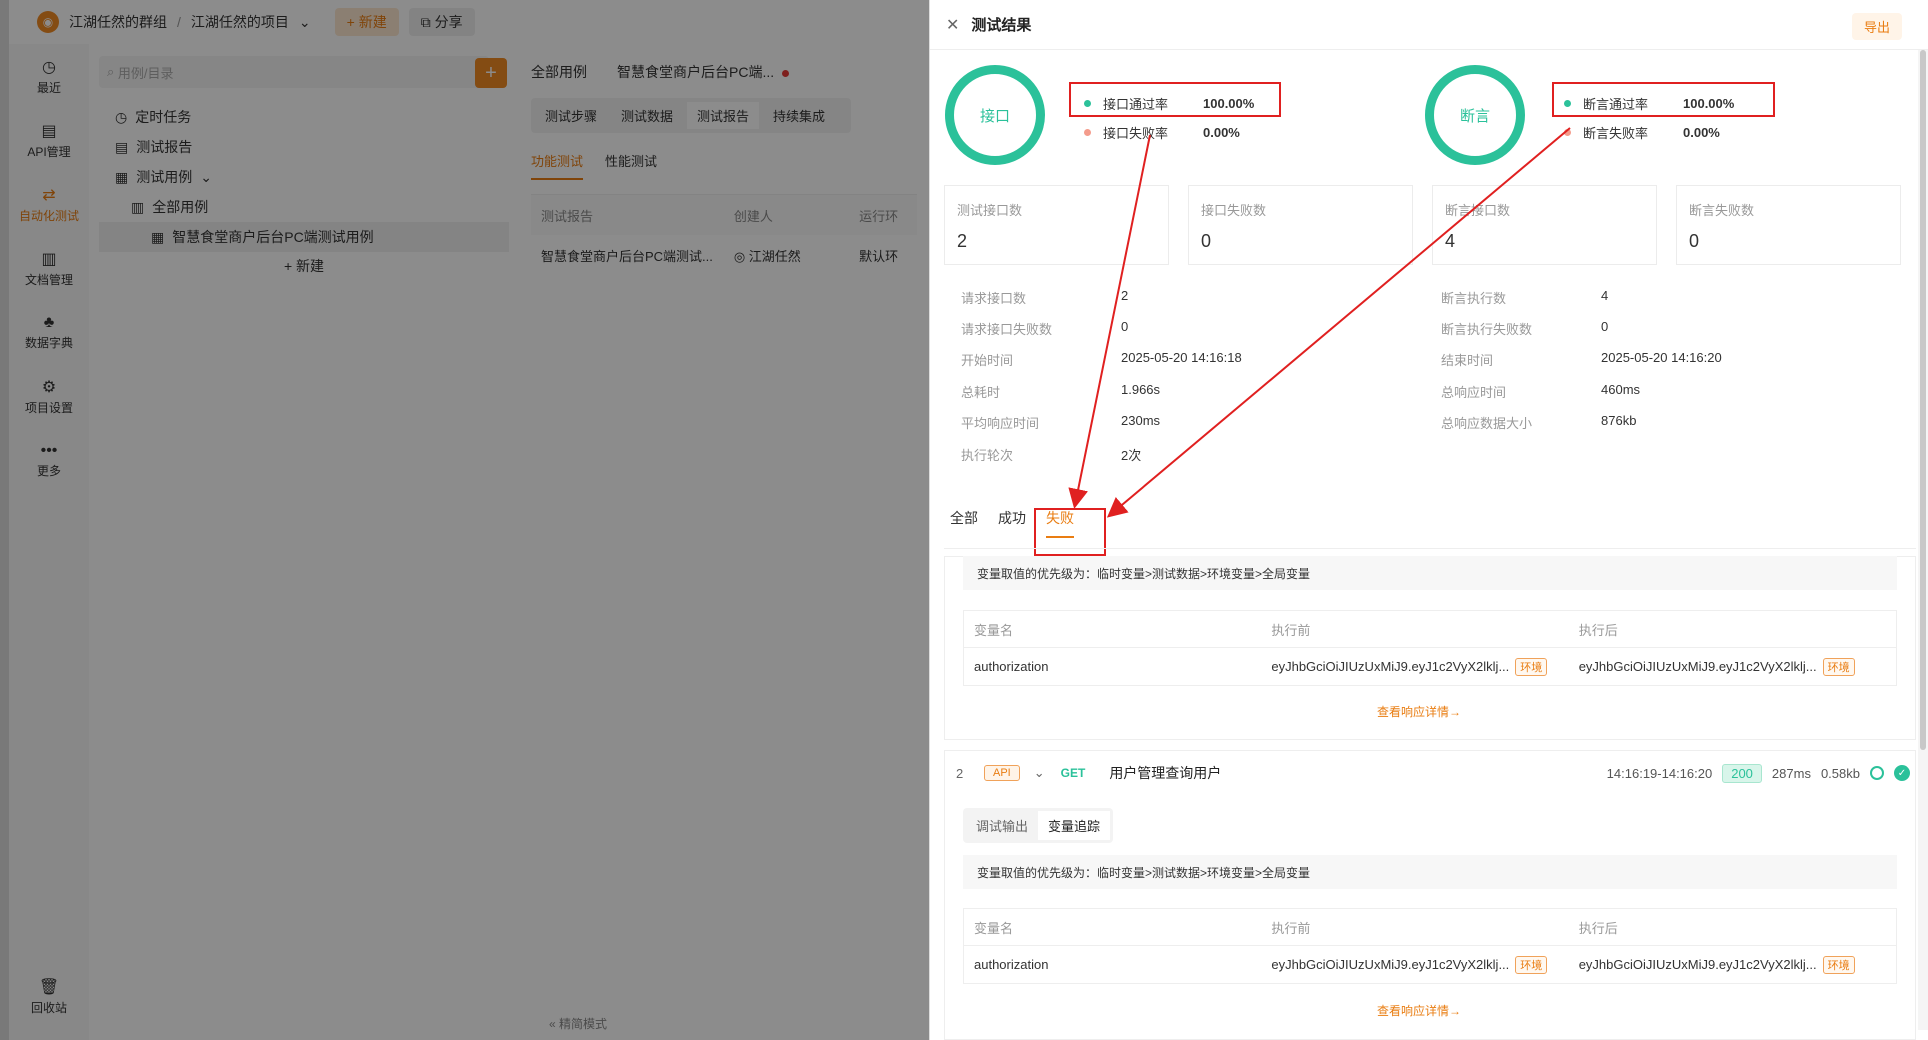 The width and height of the screenshot is (1928, 1040). Describe the element at coordinates (1474, 298) in the screenshot. I see `kv-key: 断言执行数` at that location.